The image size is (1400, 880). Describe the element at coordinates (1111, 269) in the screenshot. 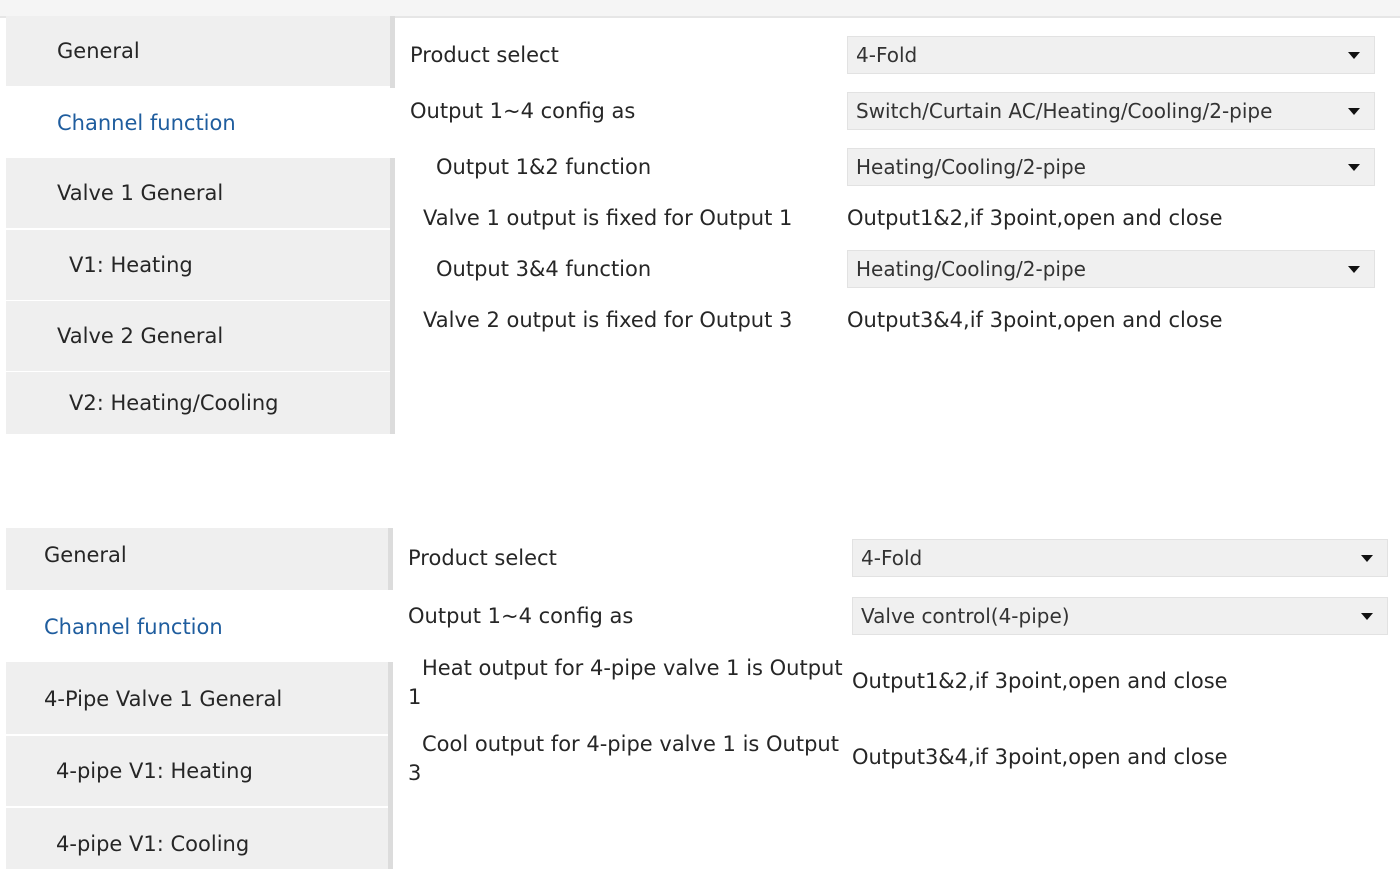

I see `output34-function-dropdown: Heating/Cooling/2-pipe` at that location.